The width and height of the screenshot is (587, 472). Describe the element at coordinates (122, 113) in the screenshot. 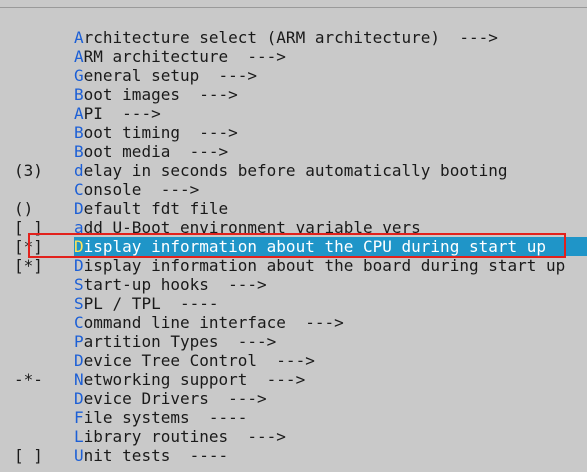

I see `menu-item-label: PI --->` at that location.